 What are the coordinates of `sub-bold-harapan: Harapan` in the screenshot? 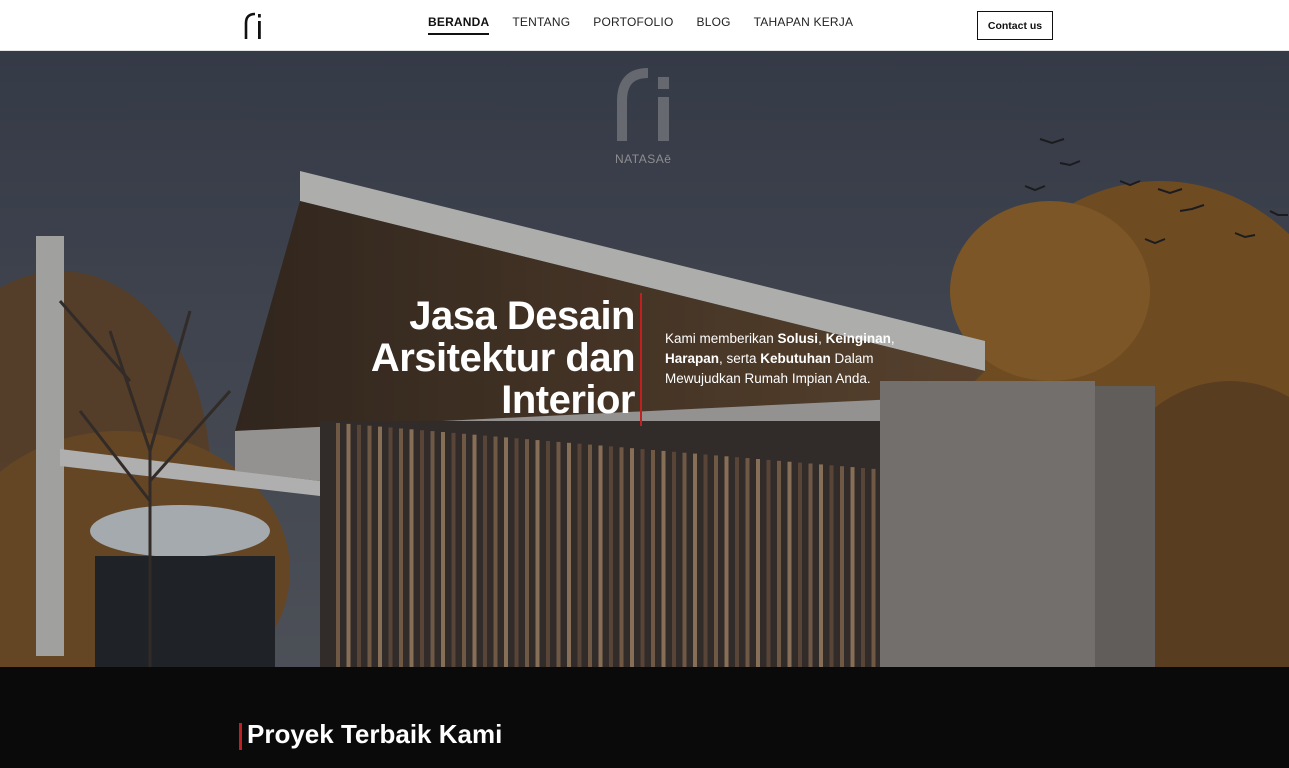 It's located at (692, 358).